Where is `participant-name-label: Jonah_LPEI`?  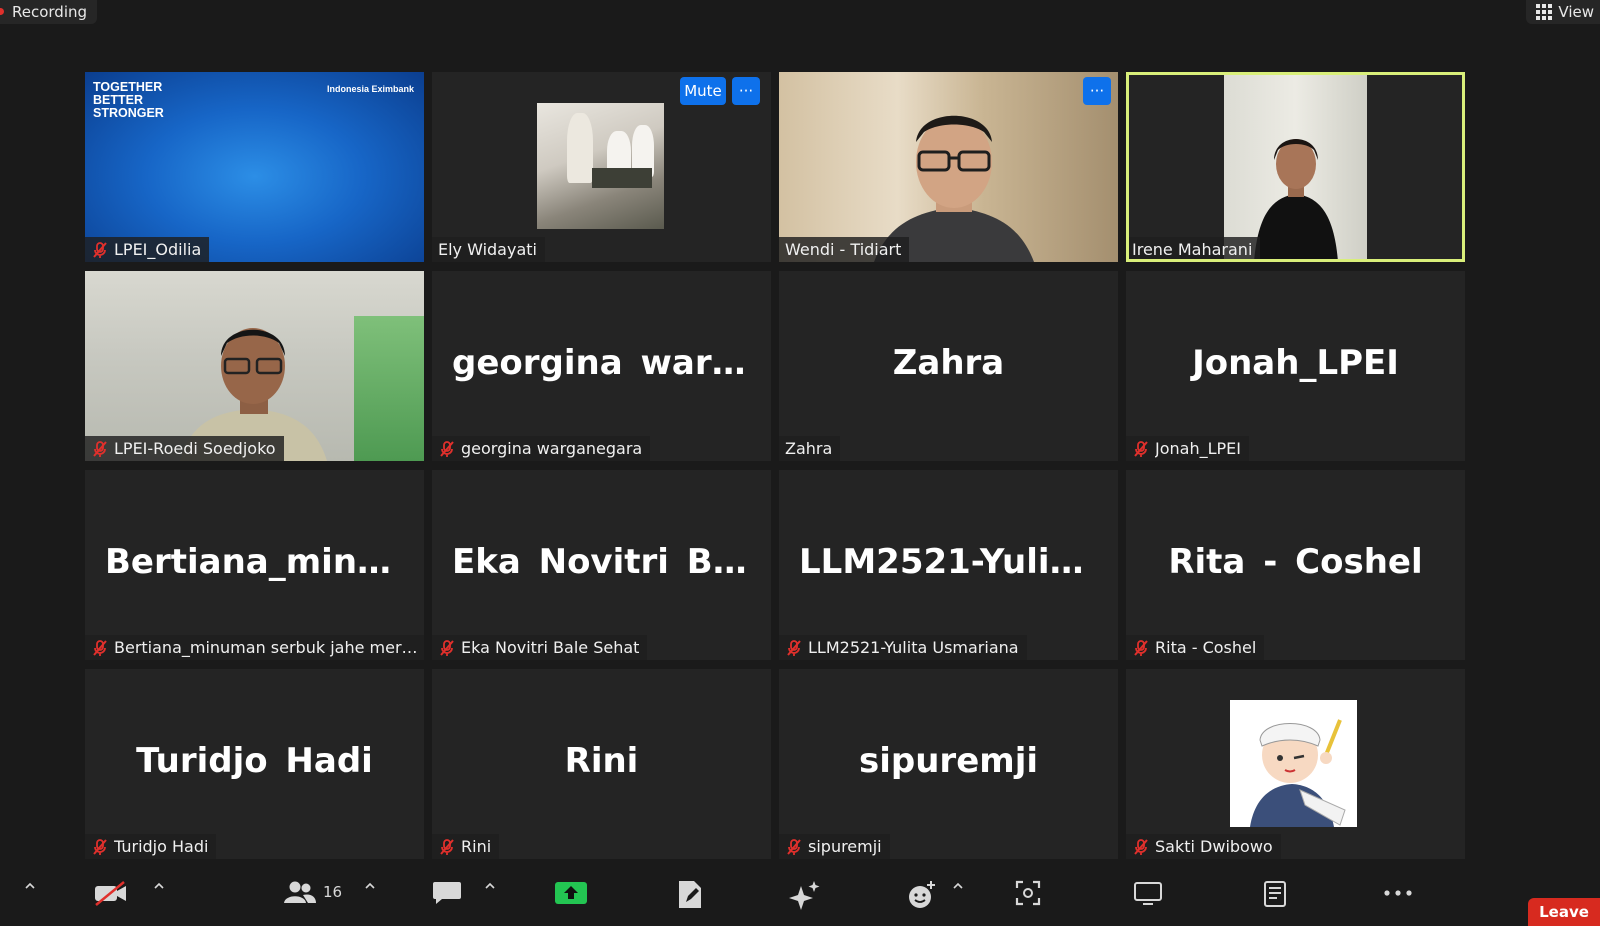
participant-name-label: Jonah_LPEI is located at coordinates (1187, 448).